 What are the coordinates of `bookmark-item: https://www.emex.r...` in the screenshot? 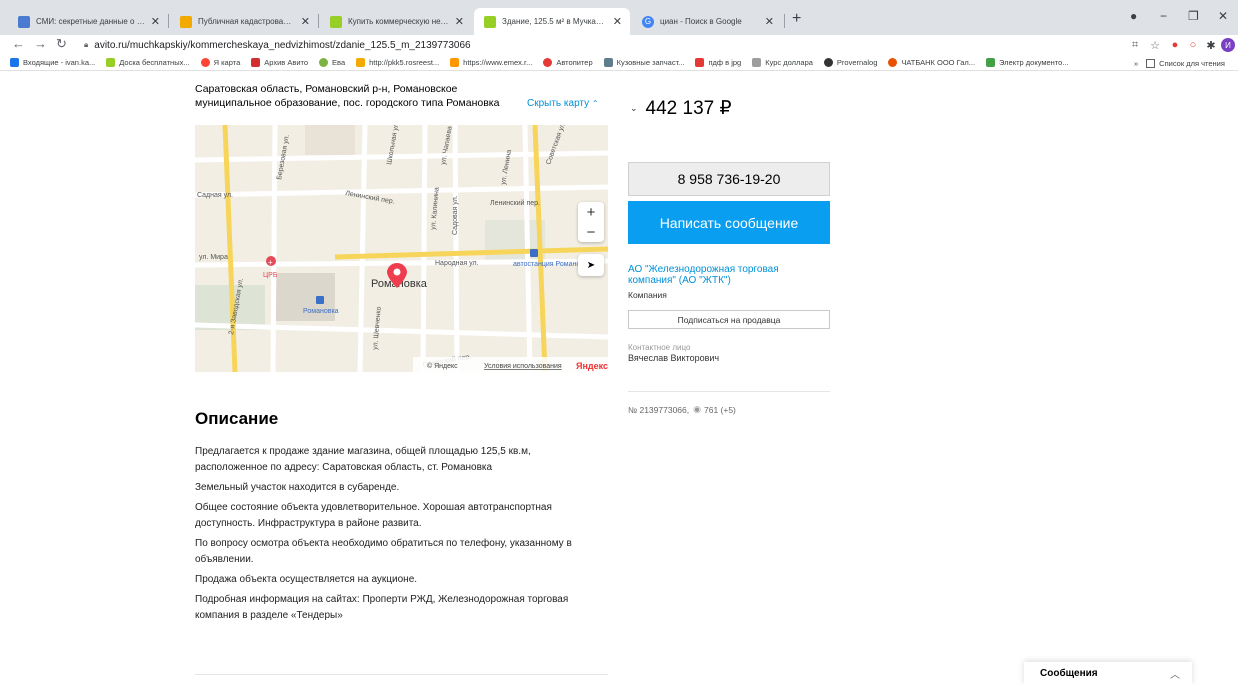 It's located at (491, 62).